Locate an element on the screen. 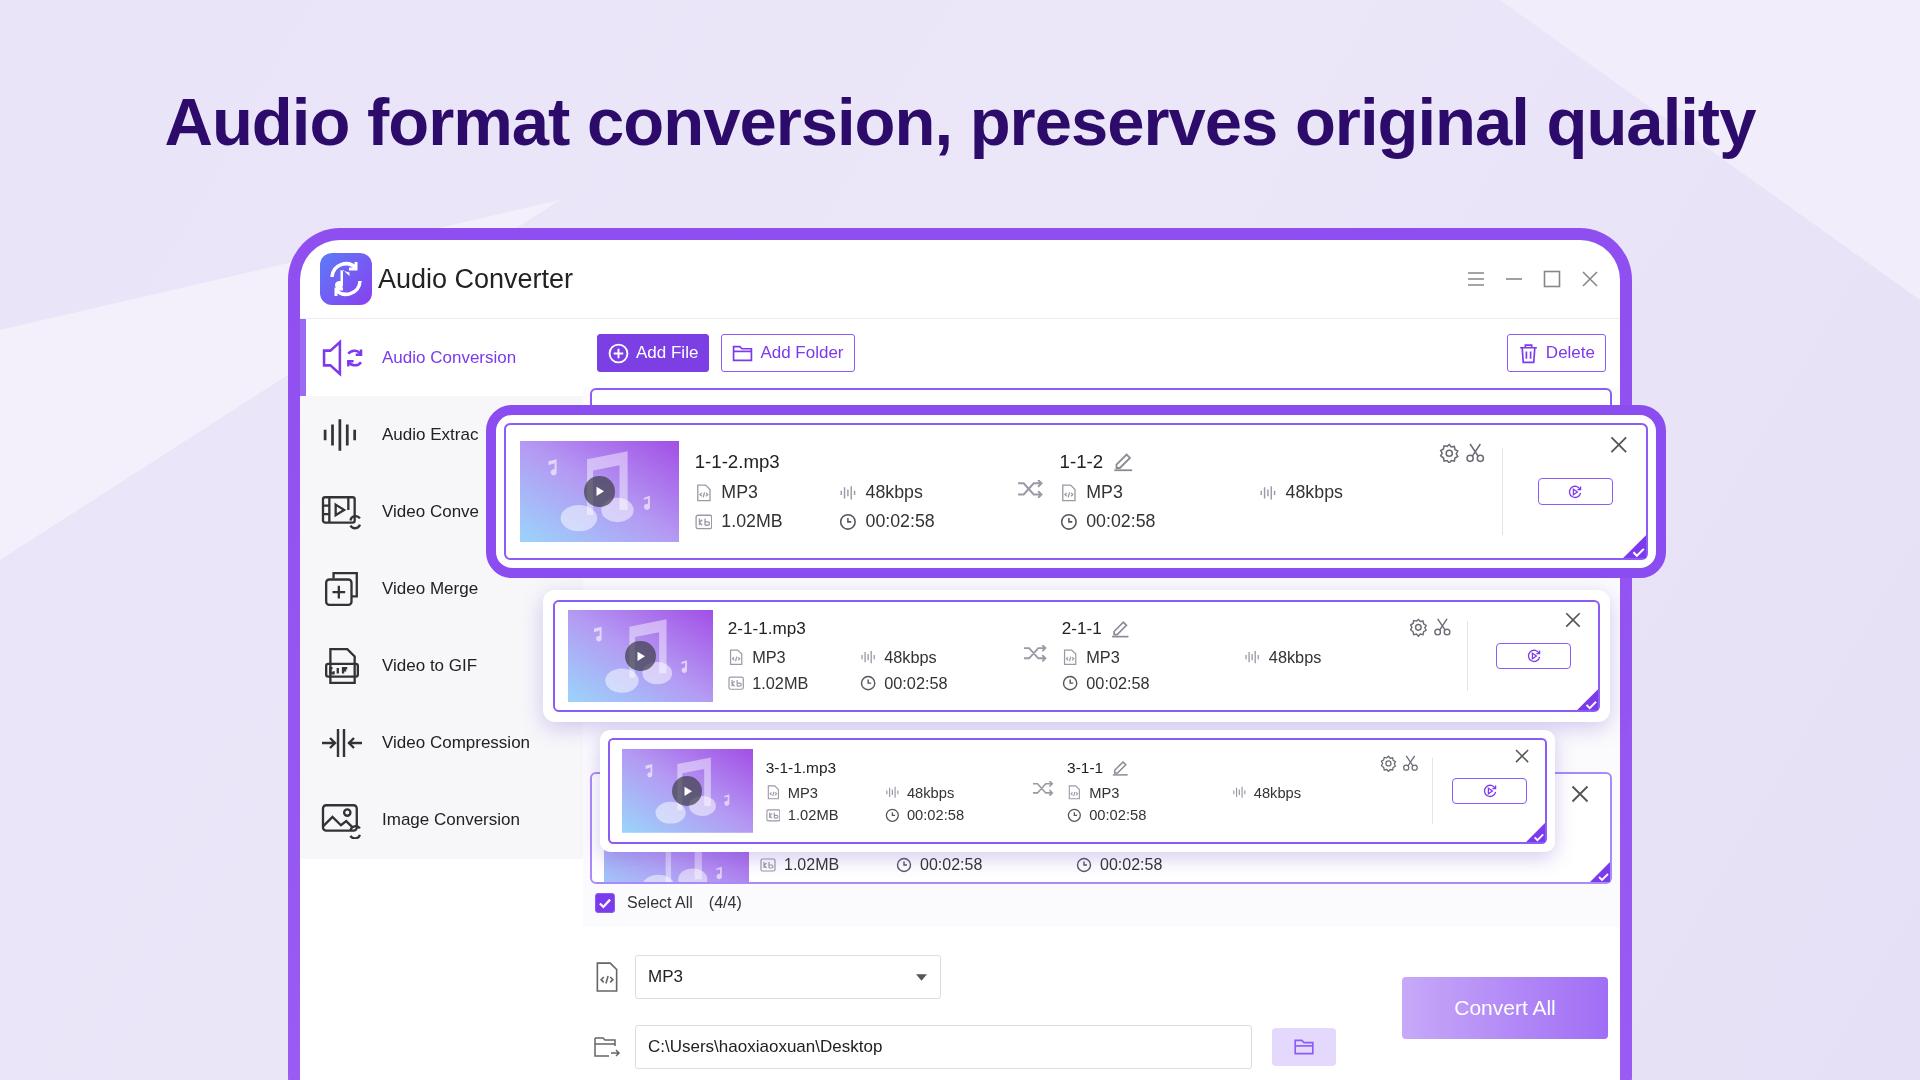 The width and height of the screenshot is (1920, 1080). file-name: 3-1-1.mp3 is located at coordinates (801, 767).